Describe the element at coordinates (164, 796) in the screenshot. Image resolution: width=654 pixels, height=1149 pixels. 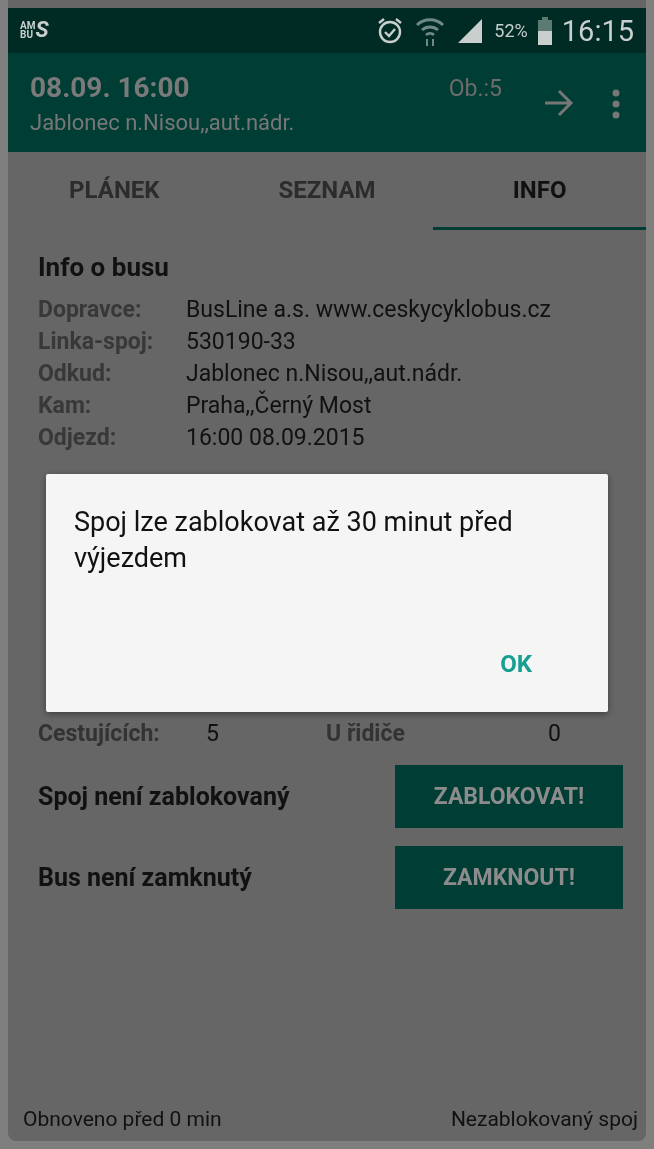
I see `status-text: Spoj není zablokovaný` at that location.